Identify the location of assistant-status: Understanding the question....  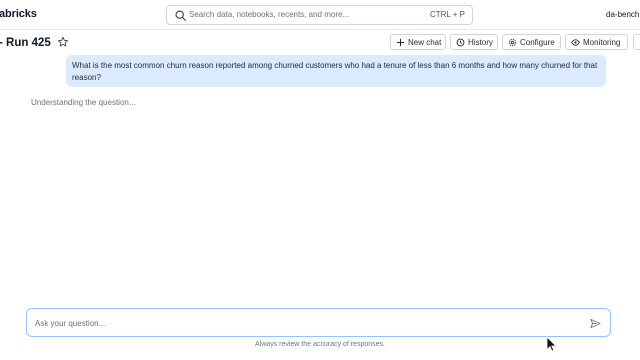
(83, 102).